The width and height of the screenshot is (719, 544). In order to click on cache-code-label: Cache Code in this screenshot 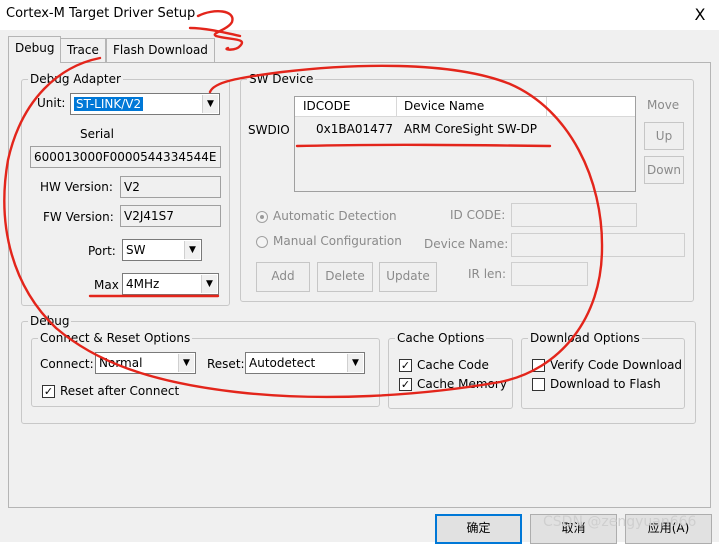, I will do `click(453, 365)`.